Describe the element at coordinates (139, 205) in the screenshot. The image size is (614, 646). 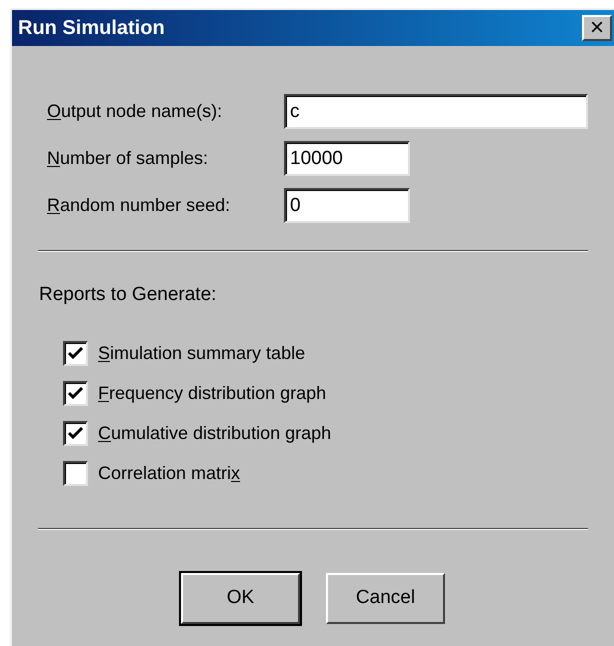
I see `field-label: Random number seed:` at that location.